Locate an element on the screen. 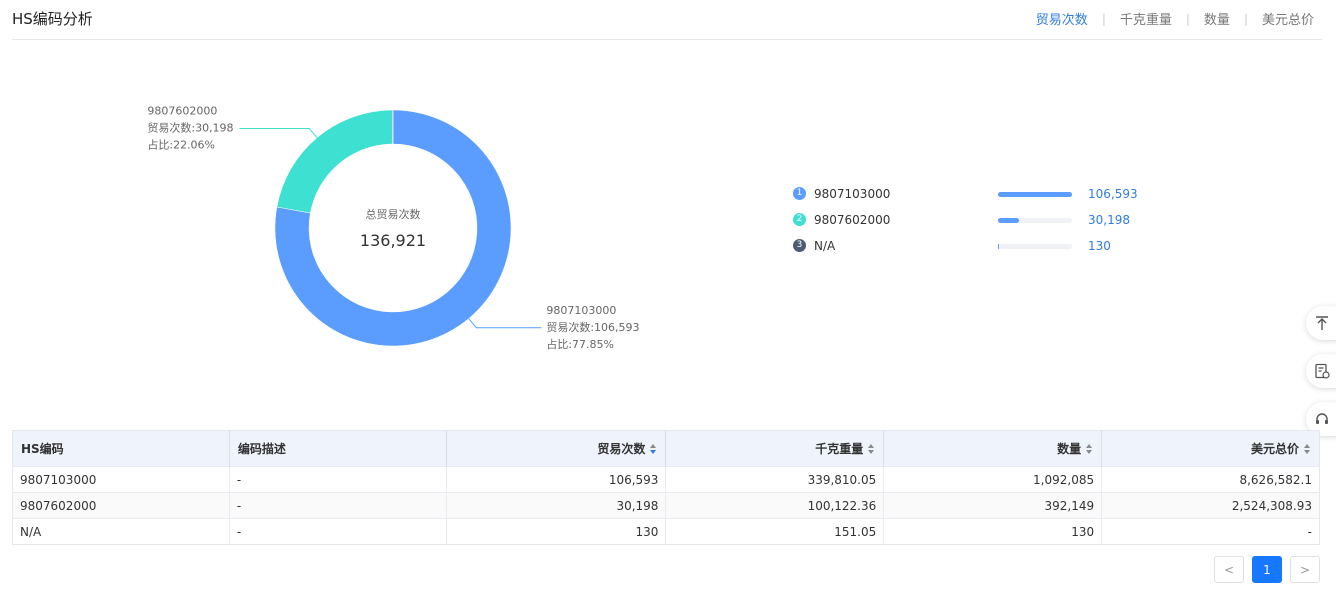 The image size is (1336, 589). column-header-total-usd: 美元总价 is located at coordinates (1210, 448).